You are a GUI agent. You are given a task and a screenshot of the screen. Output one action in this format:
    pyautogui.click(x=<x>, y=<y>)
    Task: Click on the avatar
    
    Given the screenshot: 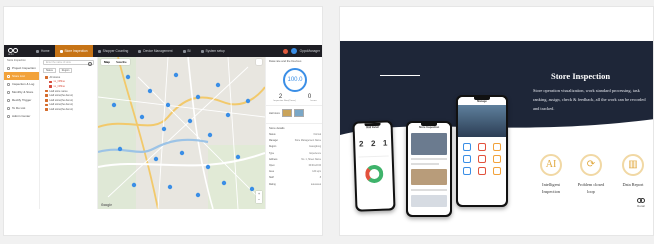 What is the action you would take?
    pyautogui.click(x=293, y=51)
    